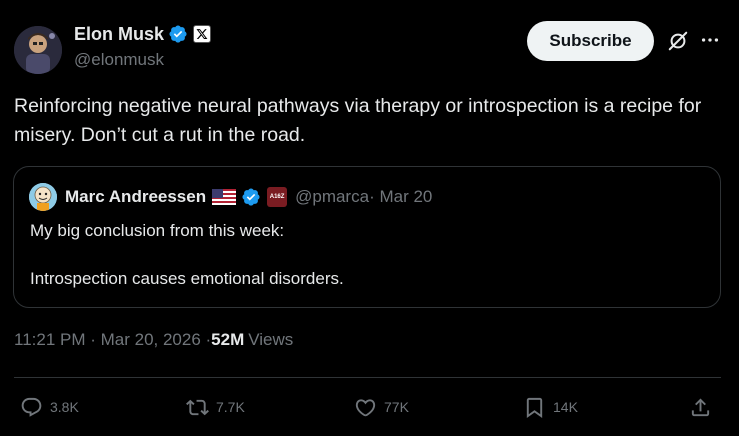 The width and height of the screenshot is (739, 436). I want to click on bookmark-button: 14K, so click(550, 407).